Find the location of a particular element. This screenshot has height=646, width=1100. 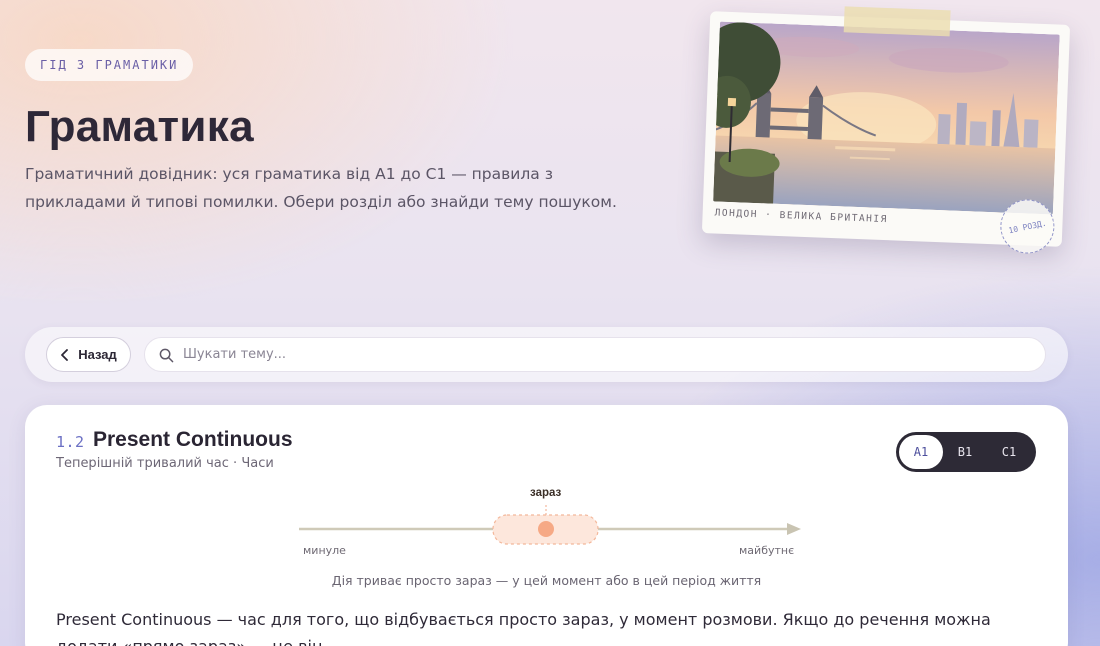

back-button-label: Назад is located at coordinates (97, 354).